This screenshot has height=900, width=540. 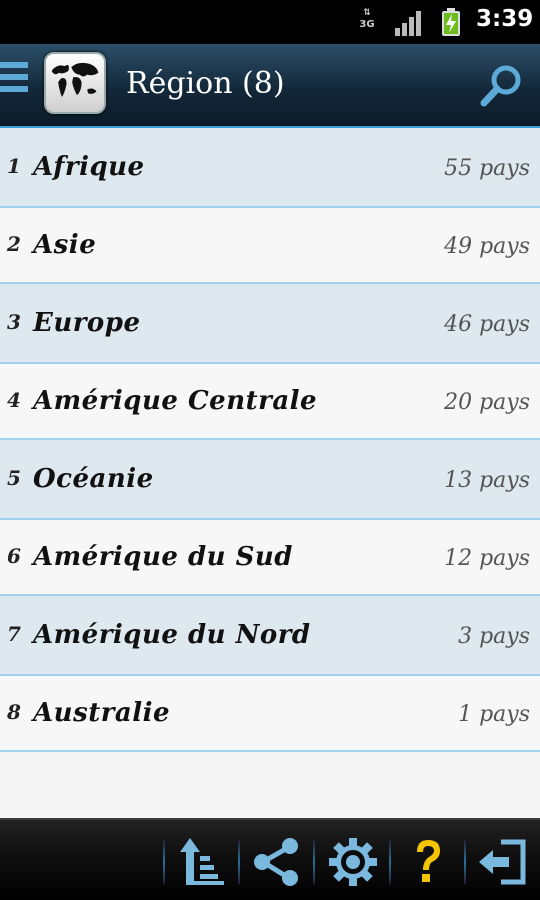 I want to click on row-number: 4, so click(x=14, y=400).